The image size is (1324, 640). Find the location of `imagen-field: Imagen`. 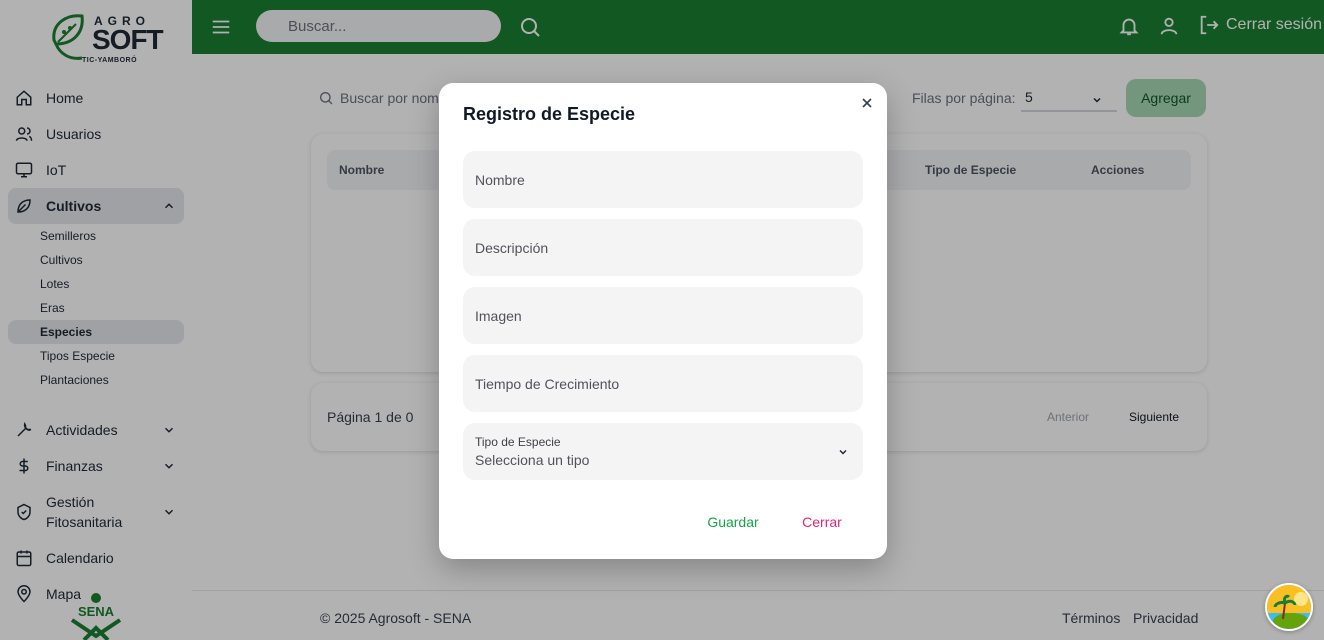

imagen-field: Imagen is located at coordinates (663, 315).